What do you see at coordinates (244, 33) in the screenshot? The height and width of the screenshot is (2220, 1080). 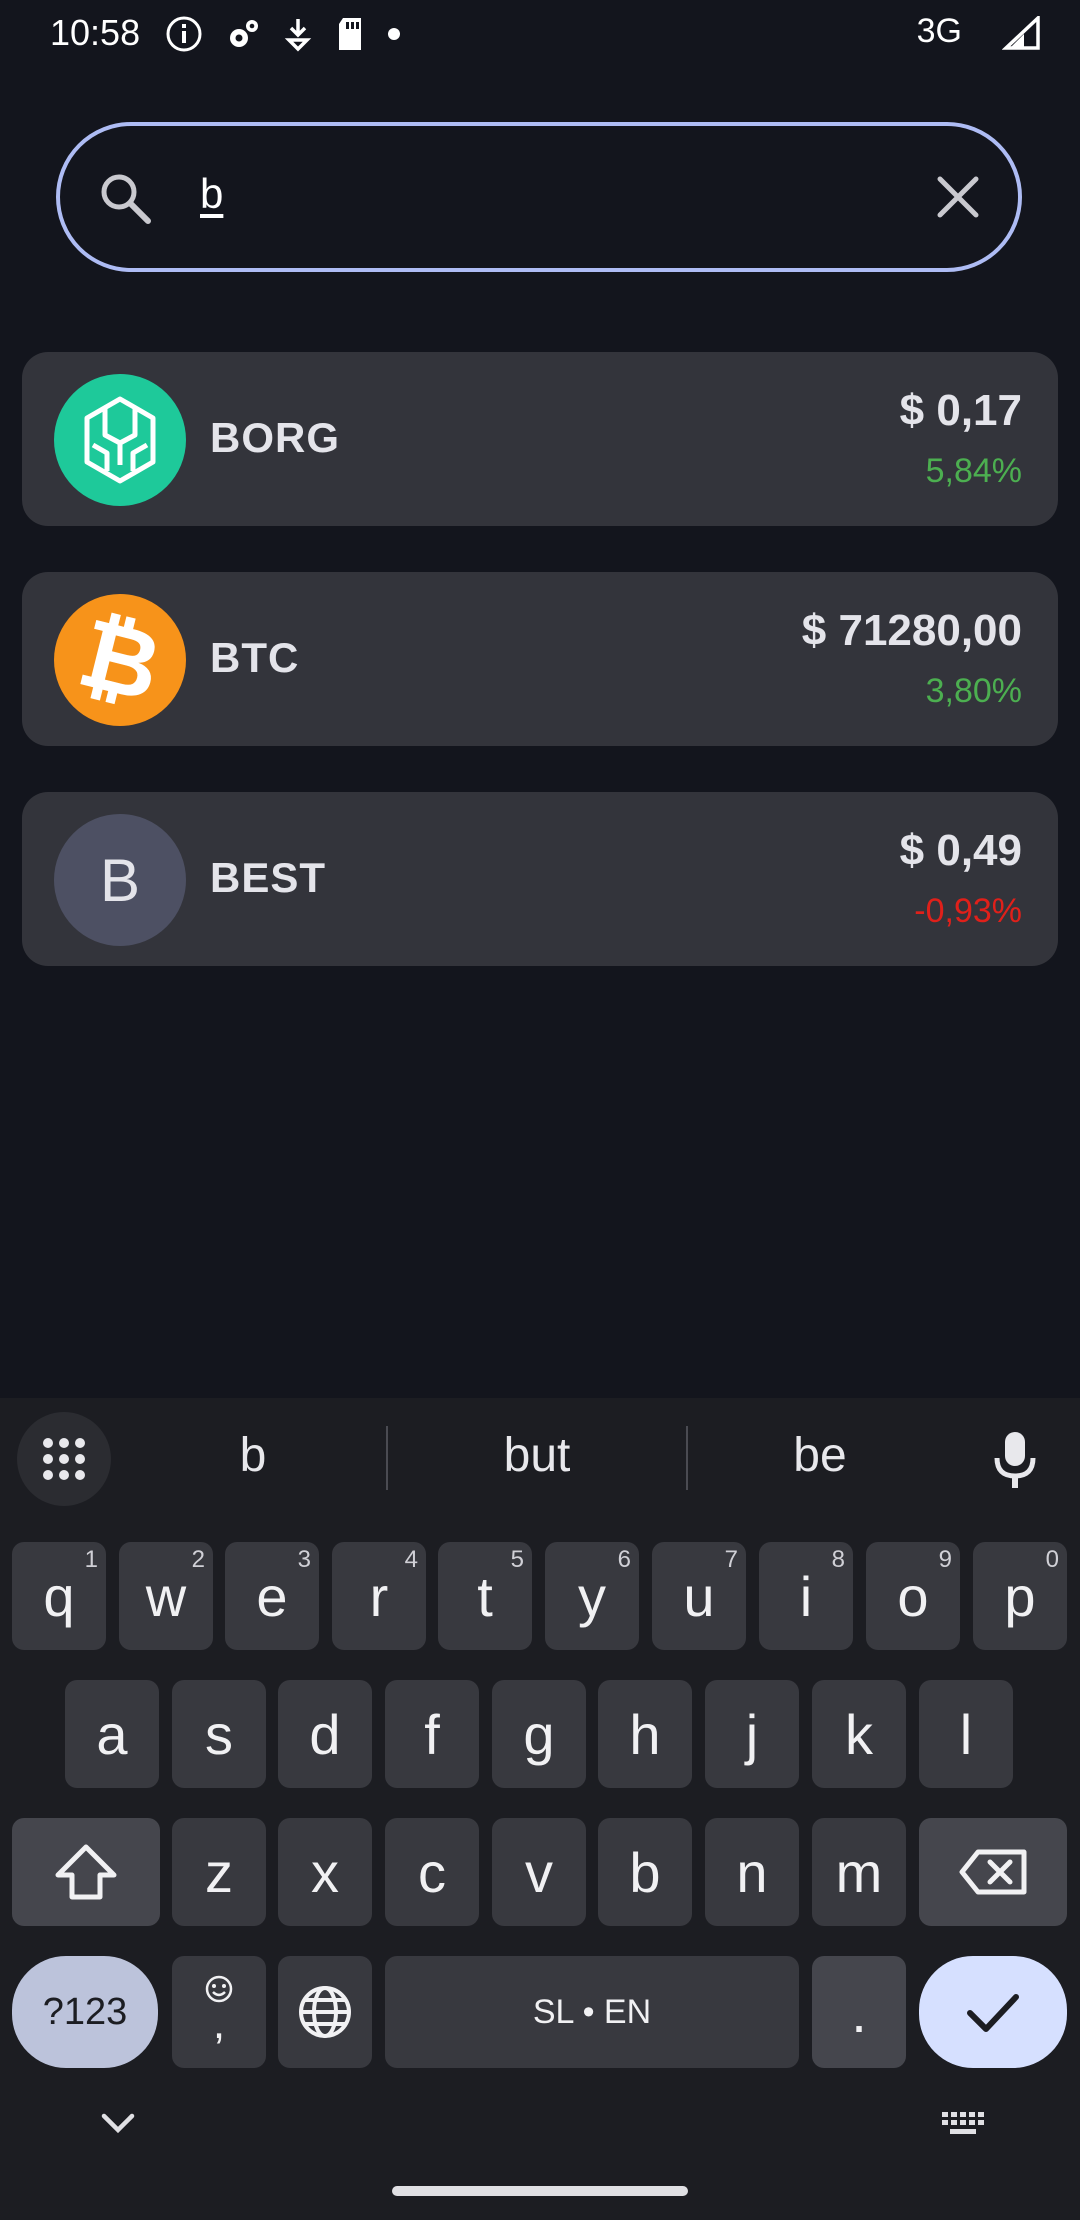 I see `settings-icon` at bounding box center [244, 33].